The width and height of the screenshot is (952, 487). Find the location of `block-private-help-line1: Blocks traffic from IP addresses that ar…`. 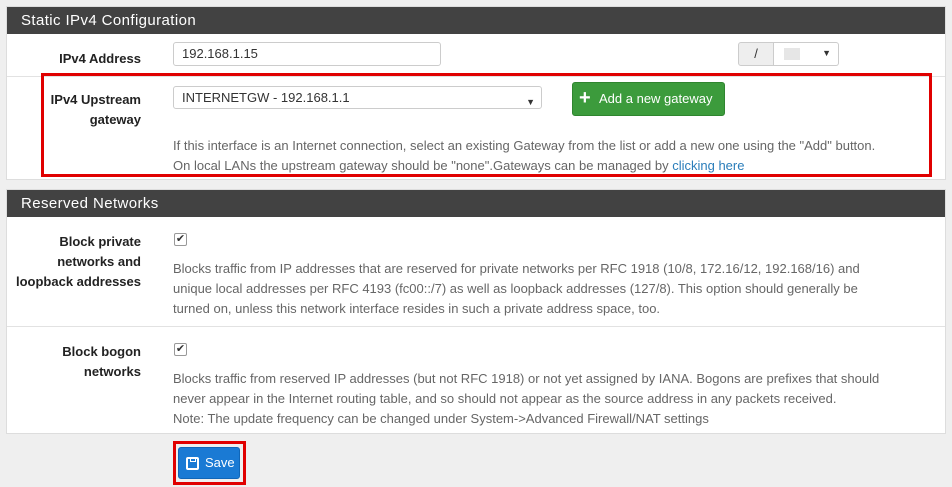

block-private-help-line1: Blocks traffic from IP addresses that ar… is located at coordinates (516, 268).